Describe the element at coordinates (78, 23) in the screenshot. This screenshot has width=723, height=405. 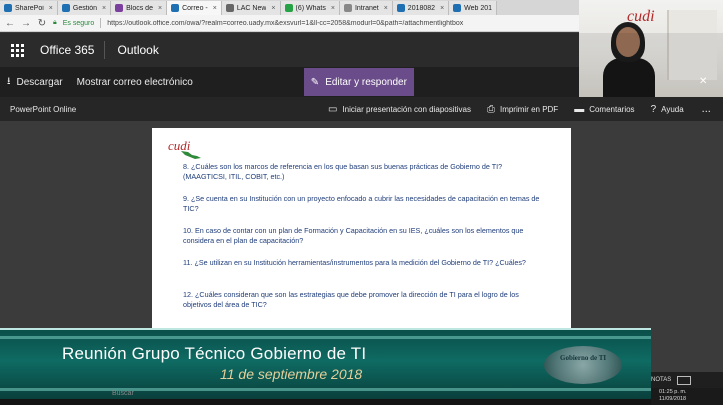
I see `secure-label: Es seguro` at that location.